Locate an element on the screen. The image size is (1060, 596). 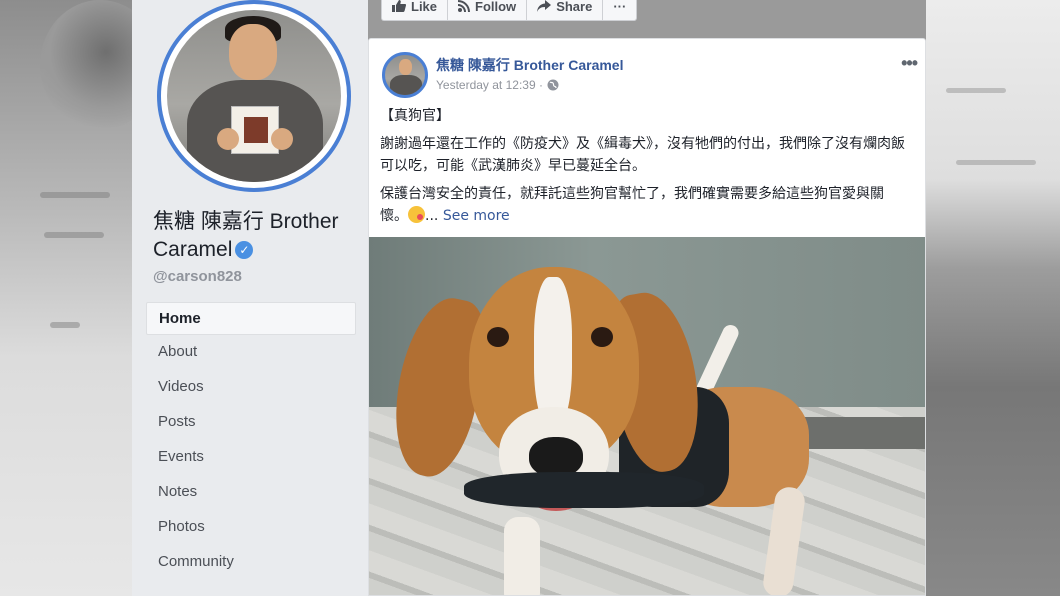
post-author-name: 焦糖 陳嘉行 Brother Caramel is located at coordinates (529, 65).